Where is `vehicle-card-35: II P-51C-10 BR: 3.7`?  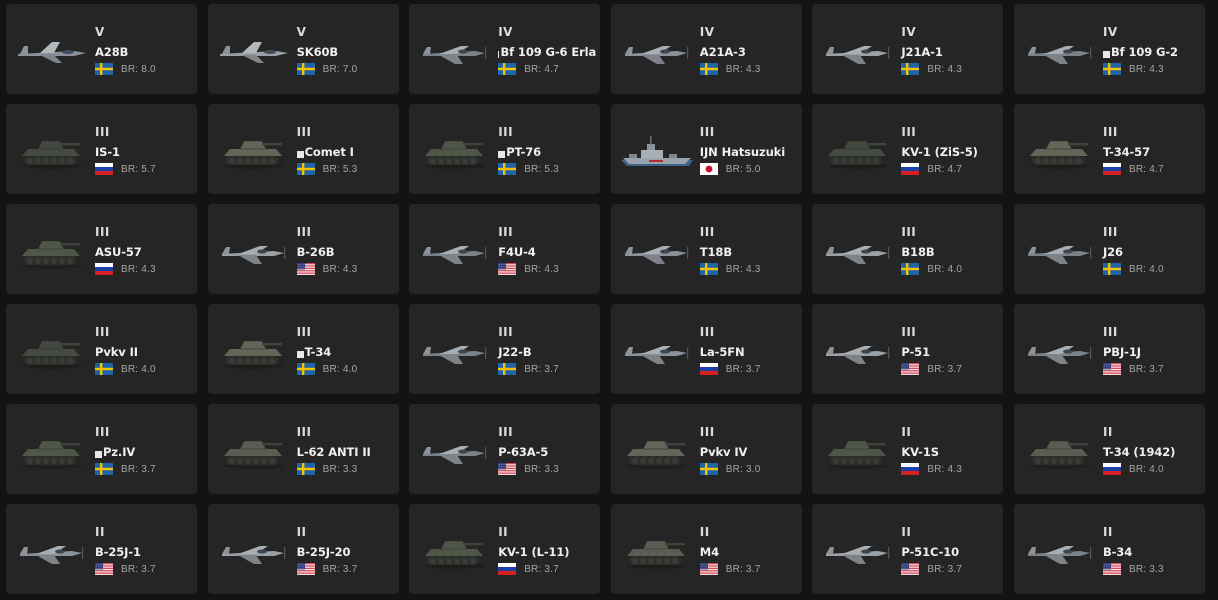
vehicle-card-35: II P-51C-10 BR: 3.7 is located at coordinates (908, 549).